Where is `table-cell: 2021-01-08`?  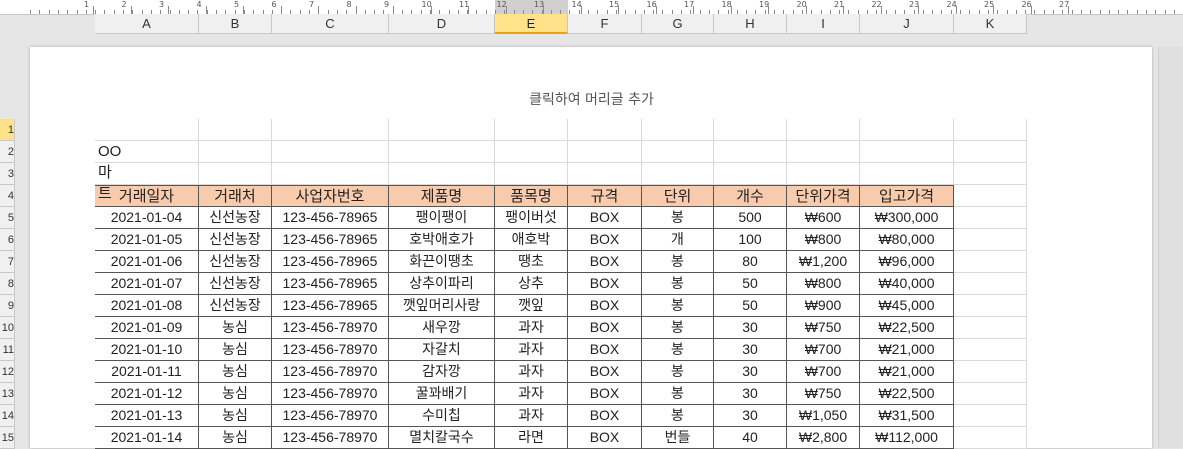
table-cell: 2021-01-08 is located at coordinates (147, 306).